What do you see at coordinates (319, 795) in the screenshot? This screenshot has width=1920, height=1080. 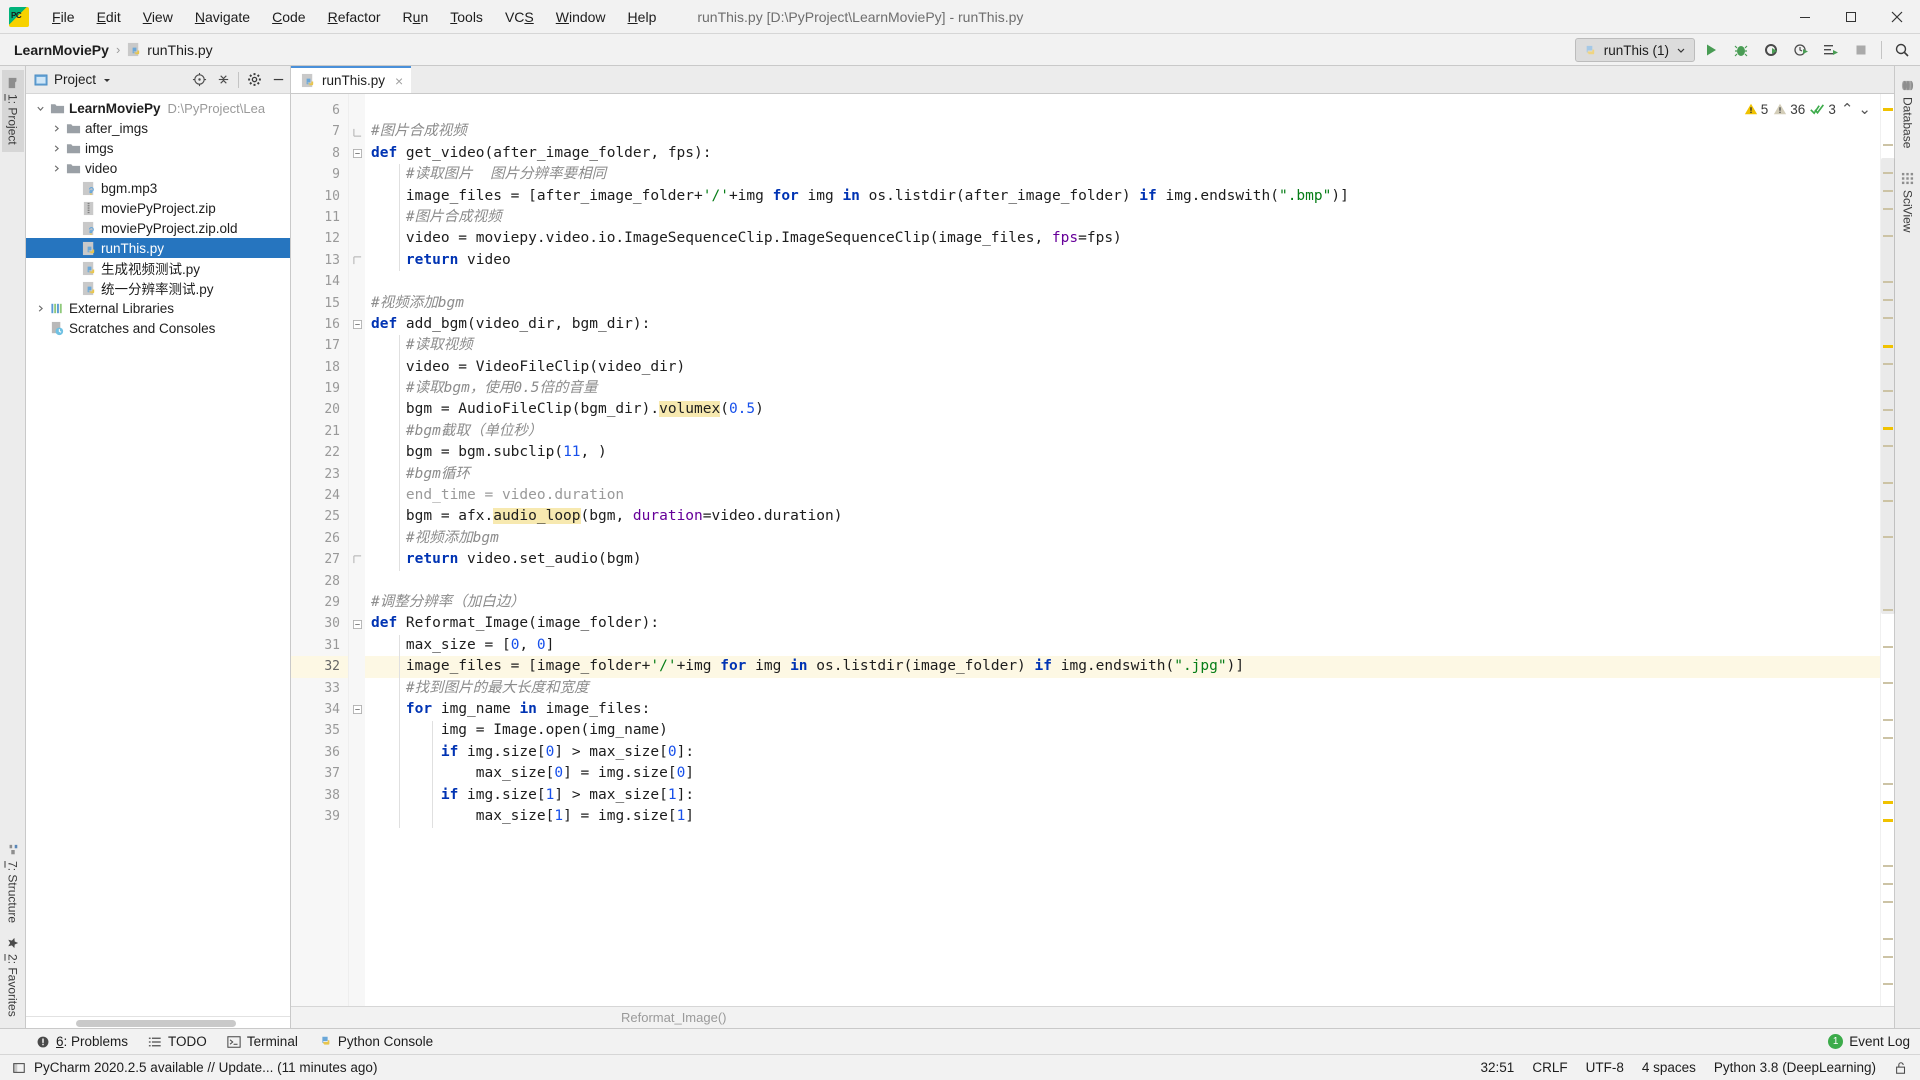 I see `line-number-38: 38` at bounding box center [319, 795].